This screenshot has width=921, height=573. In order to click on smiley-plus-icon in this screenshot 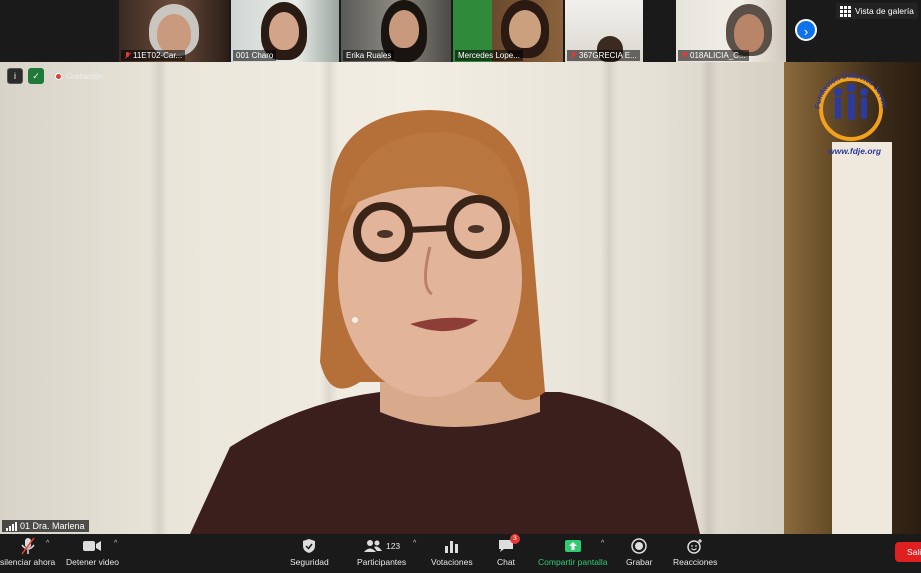, I will do `click(695, 546)`.